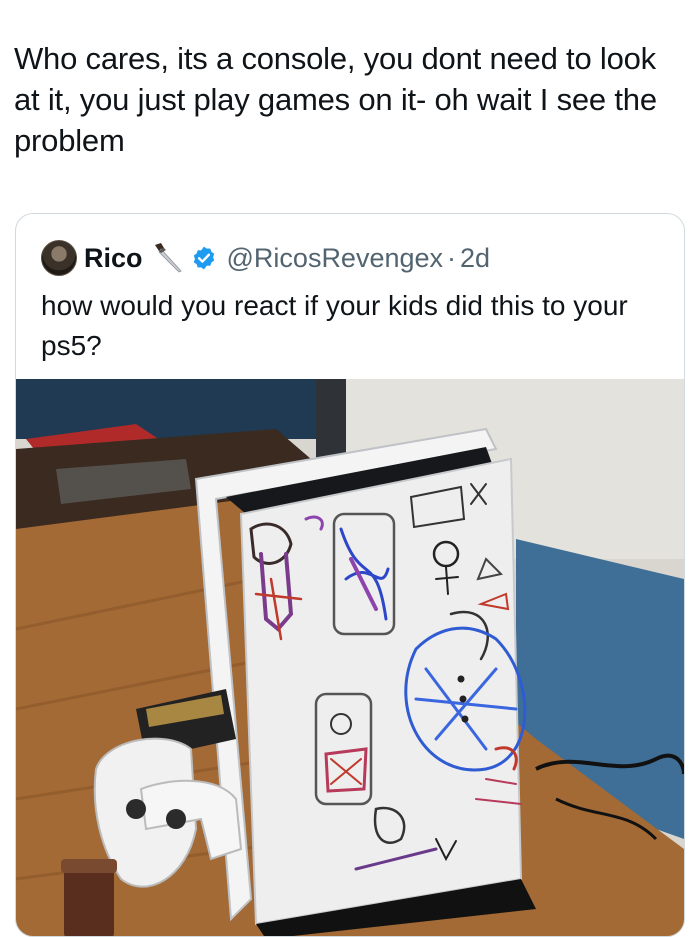 The image size is (700, 937). What do you see at coordinates (59, 258) in the screenshot?
I see `avatar` at bounding box center [59, 258].